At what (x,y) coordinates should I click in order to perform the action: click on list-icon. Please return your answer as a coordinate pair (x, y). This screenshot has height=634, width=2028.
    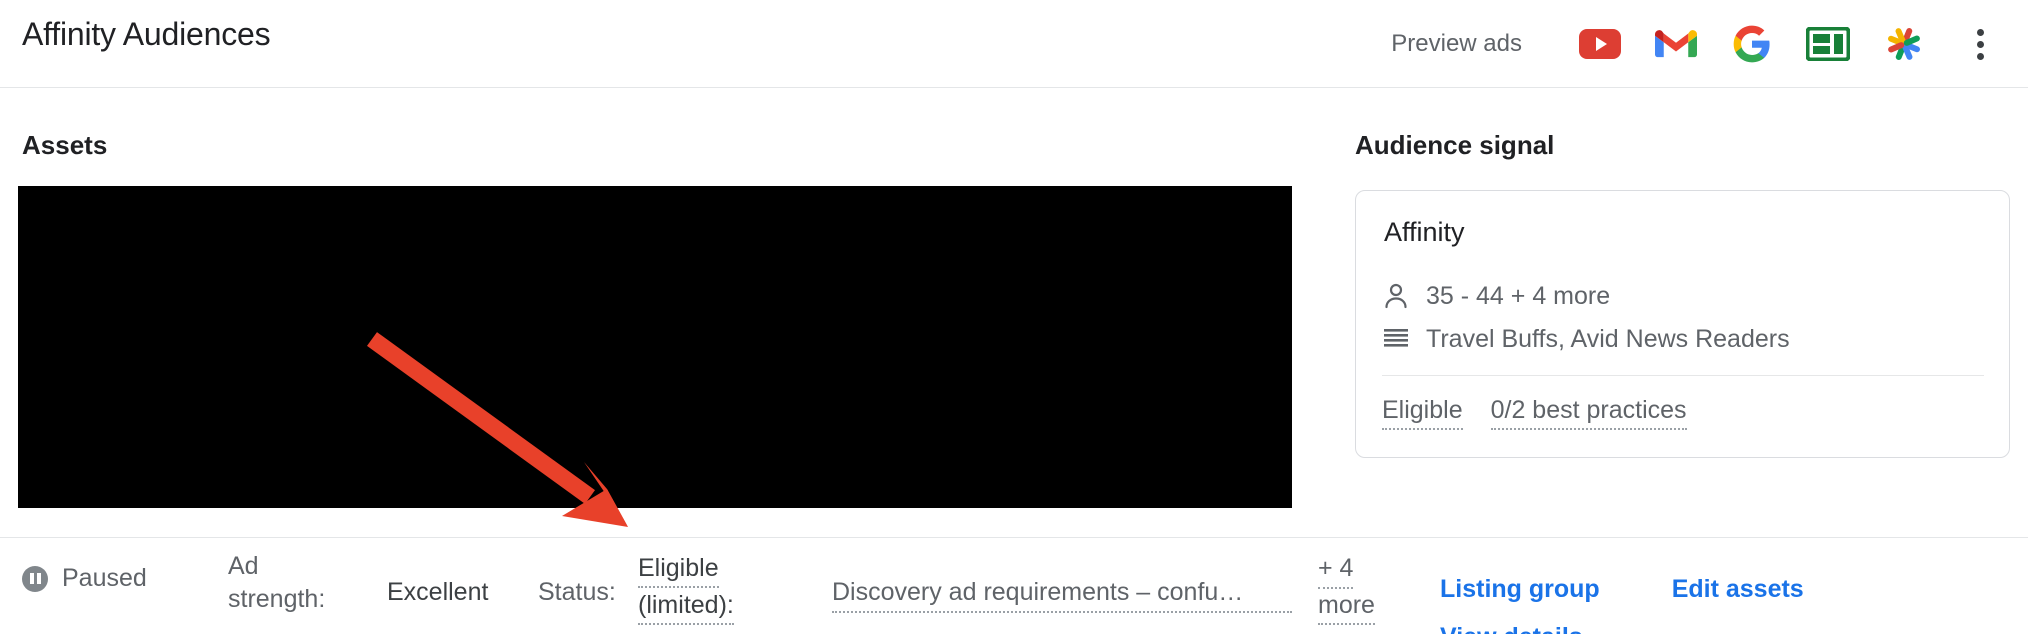
    Looking at the image, I should click on (1396, 339).